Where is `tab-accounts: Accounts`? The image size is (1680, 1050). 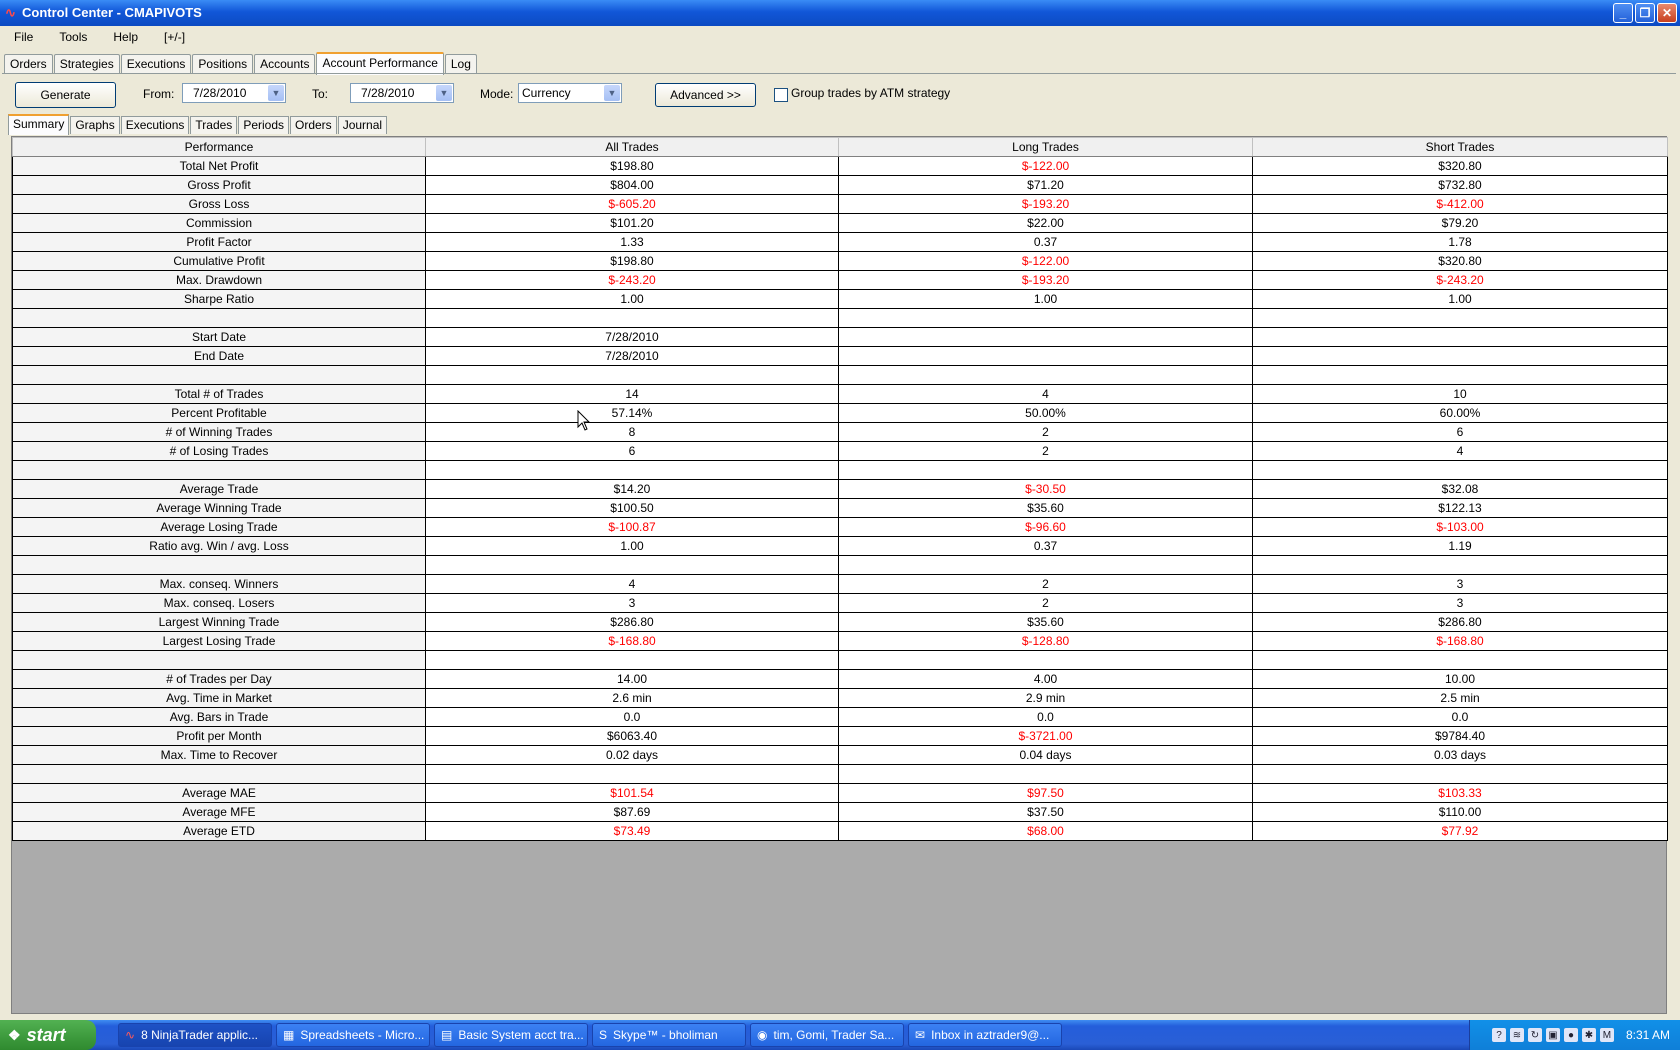 tab-accounts: Accounts is located at coordinates (285, 64).